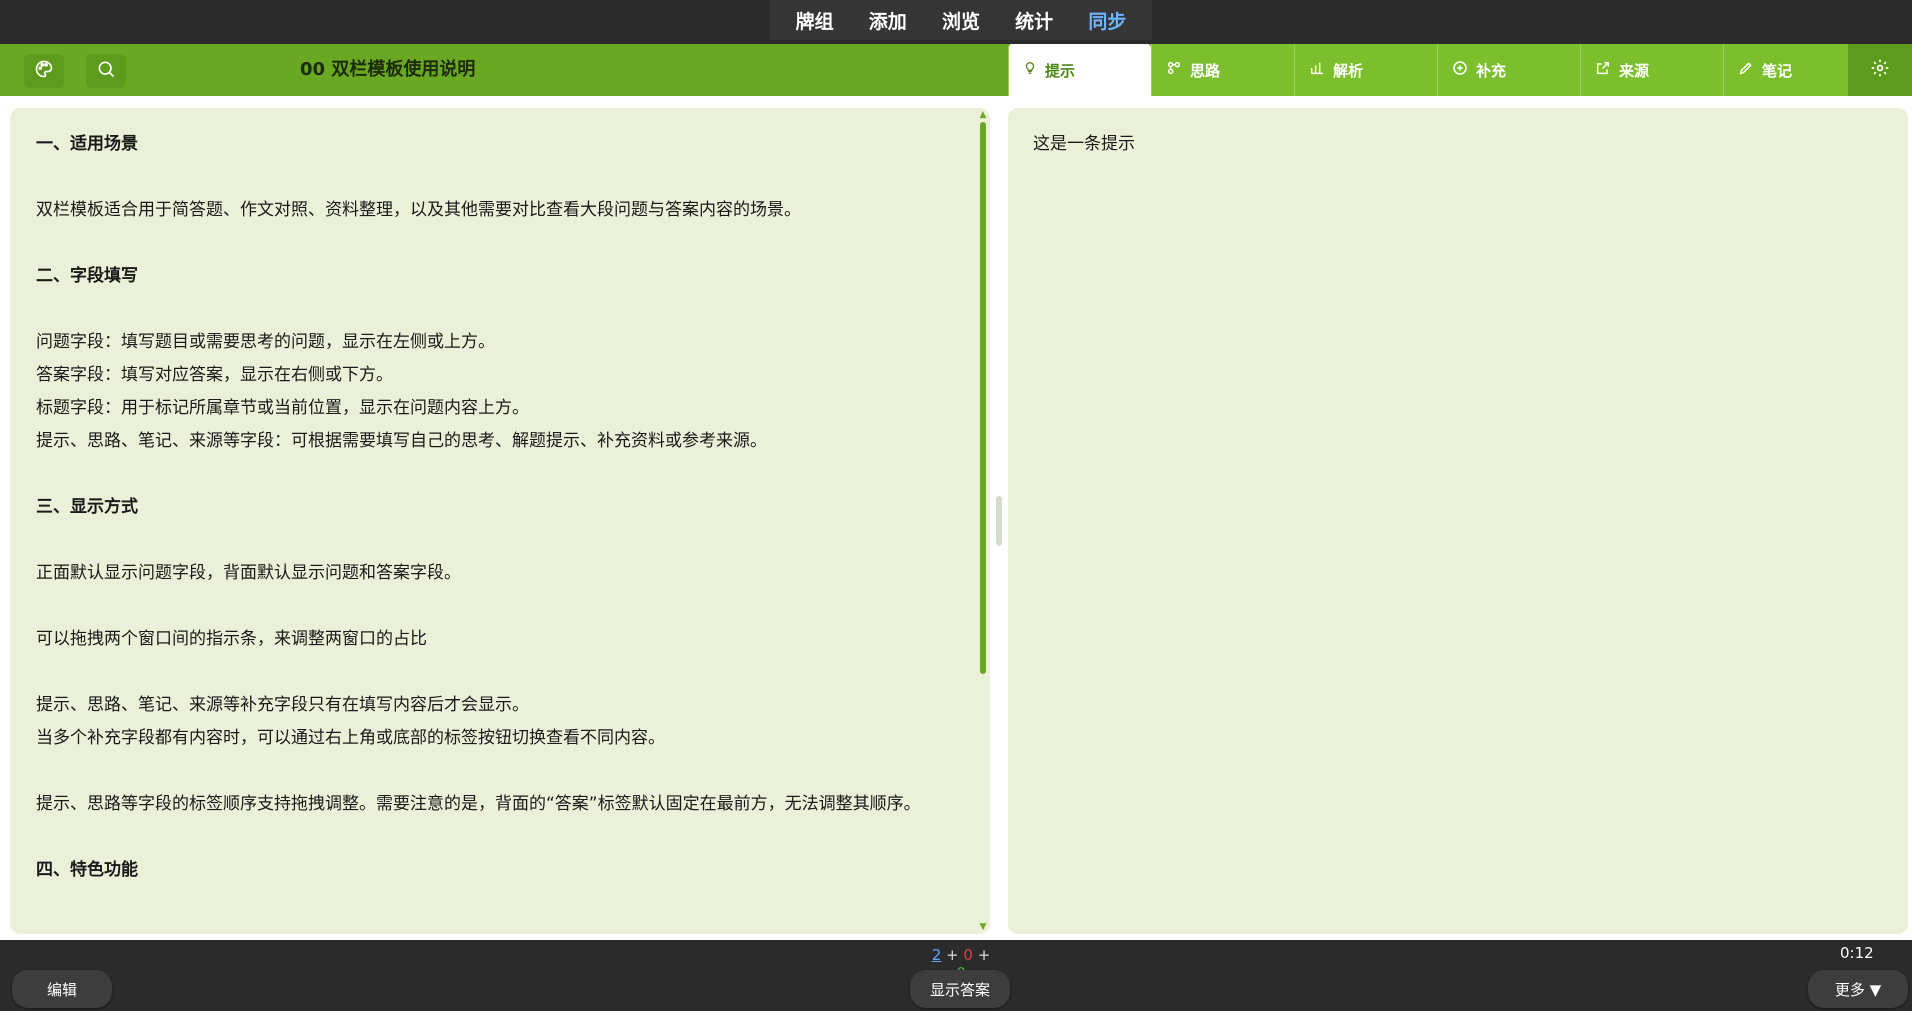 The height and width of the screenshot is (1011, 1912). I want to click on menu-browse: 浏览, so click(961, 20).